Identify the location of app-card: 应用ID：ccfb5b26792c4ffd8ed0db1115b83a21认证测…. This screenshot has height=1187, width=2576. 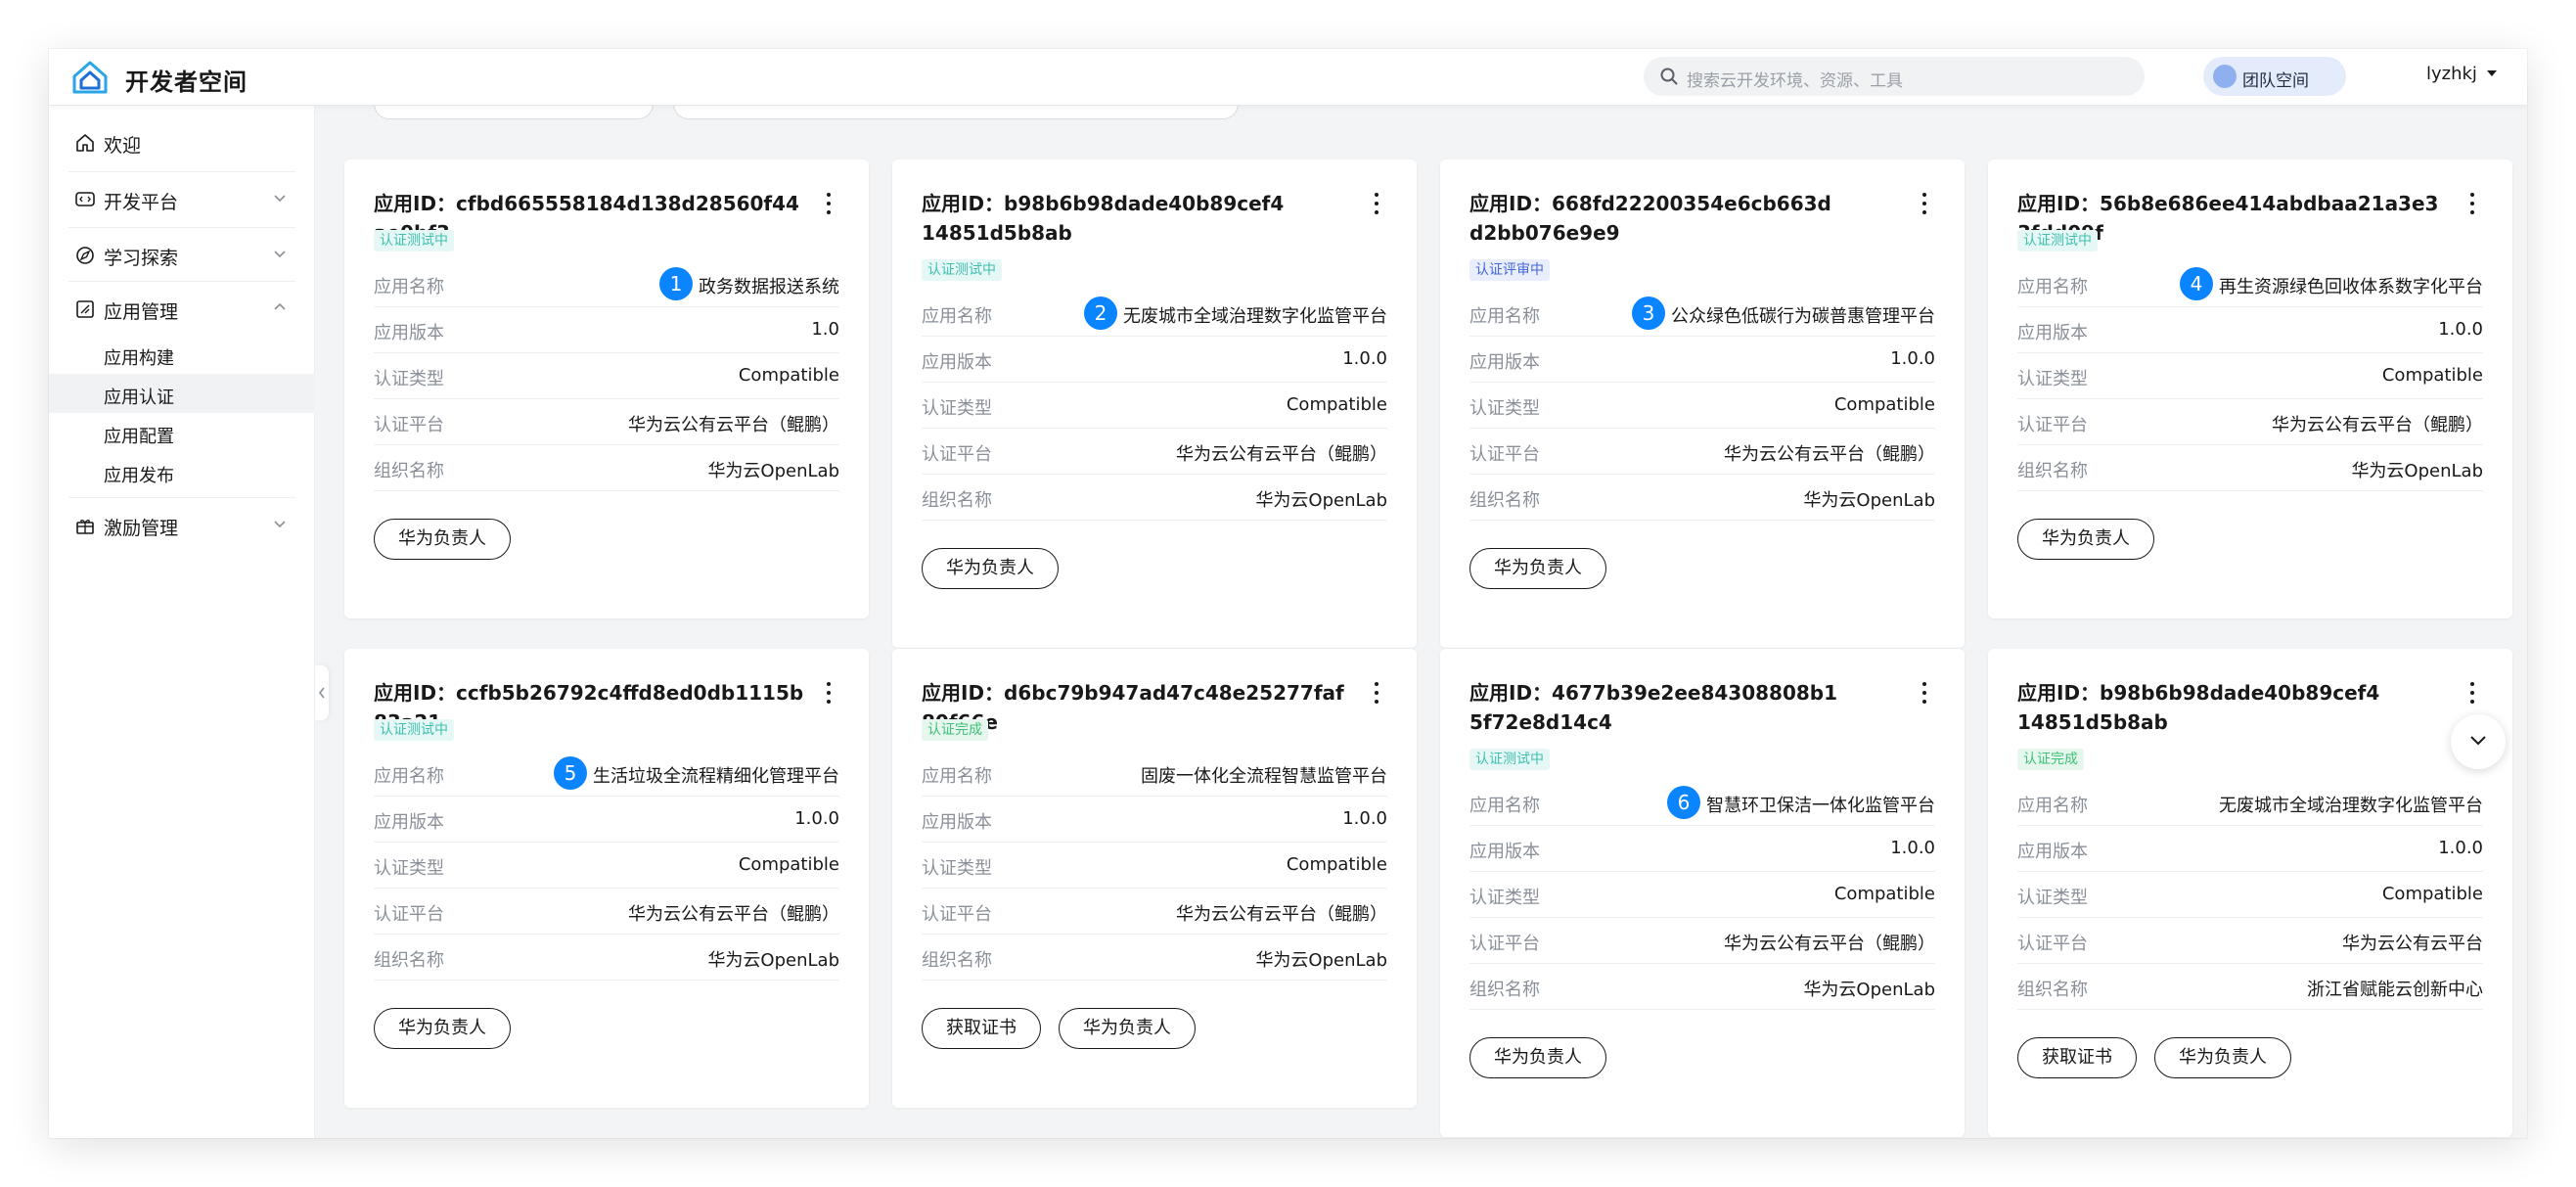
(606, 878).